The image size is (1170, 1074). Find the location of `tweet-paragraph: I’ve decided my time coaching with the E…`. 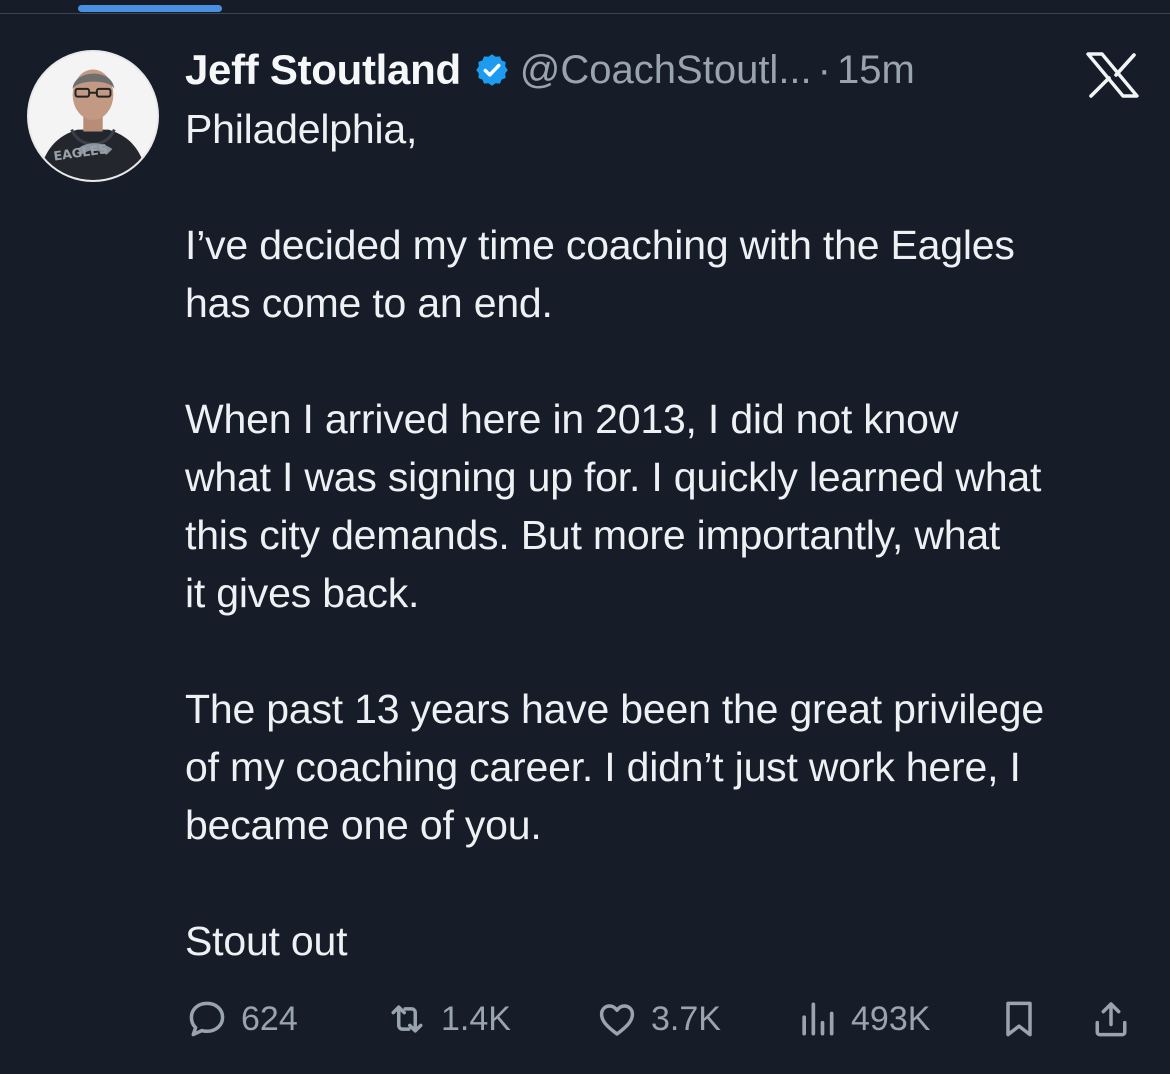

tweet-paragraph: I’ve decided my time coaching with the E… is located at coordinates (600, 274).